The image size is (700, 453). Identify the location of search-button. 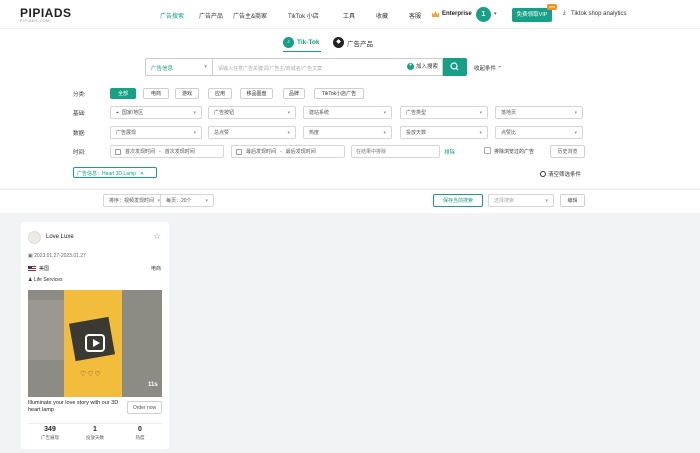
(455, 67).